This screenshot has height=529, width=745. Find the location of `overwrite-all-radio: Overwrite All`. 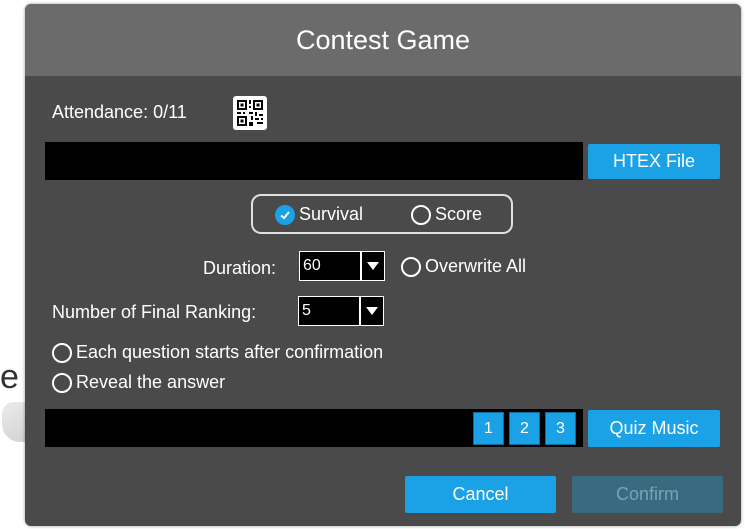

overwrite-all-radio: Overwrite All is located at coordinates (463, 266).